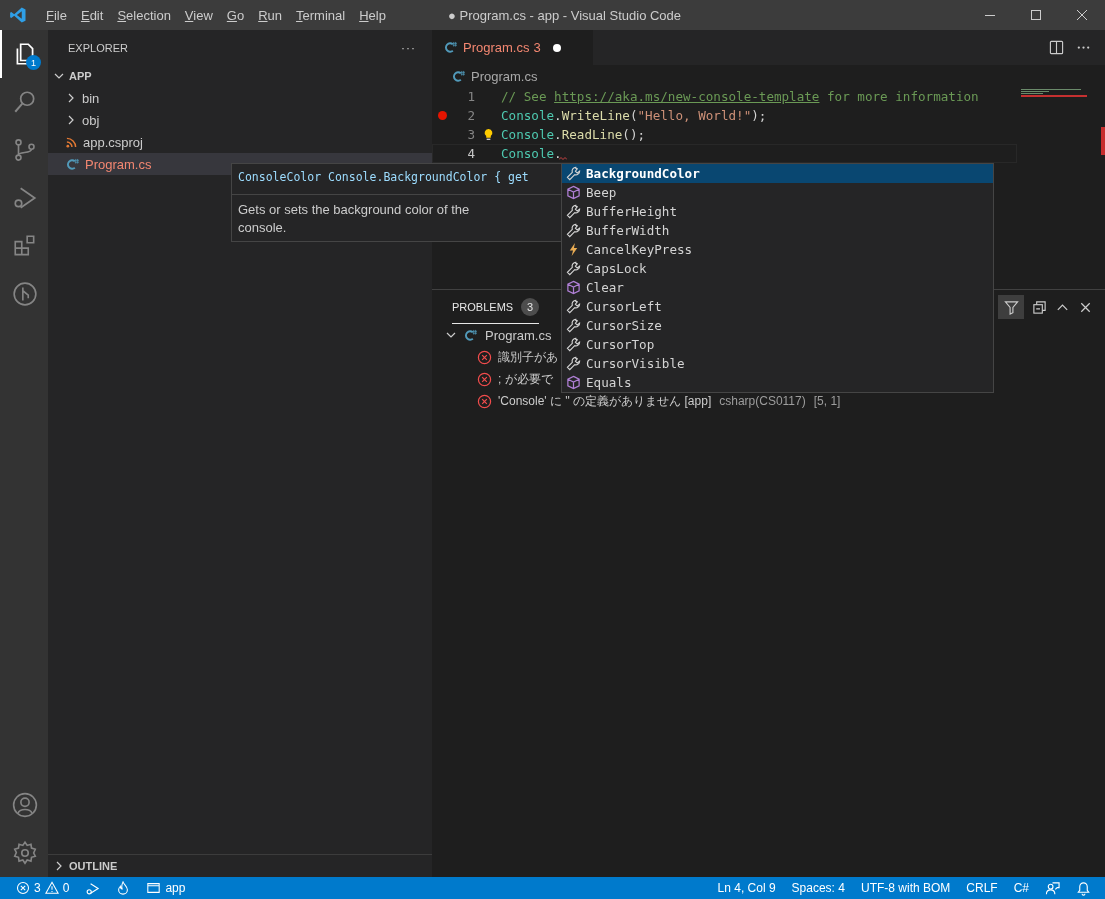  What do you see at coordinates (827, 401) in the screenshot?
I see `problem-position: [5, 1]` at bounding box center [827, 401].